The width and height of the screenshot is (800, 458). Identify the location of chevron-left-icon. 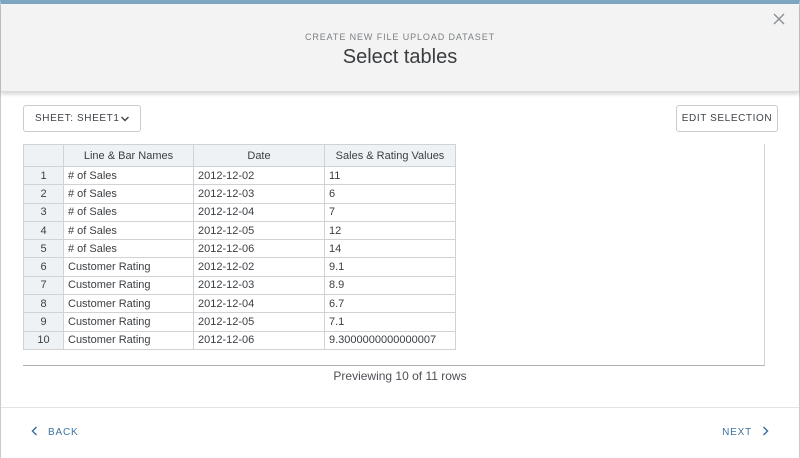
(34, 432).